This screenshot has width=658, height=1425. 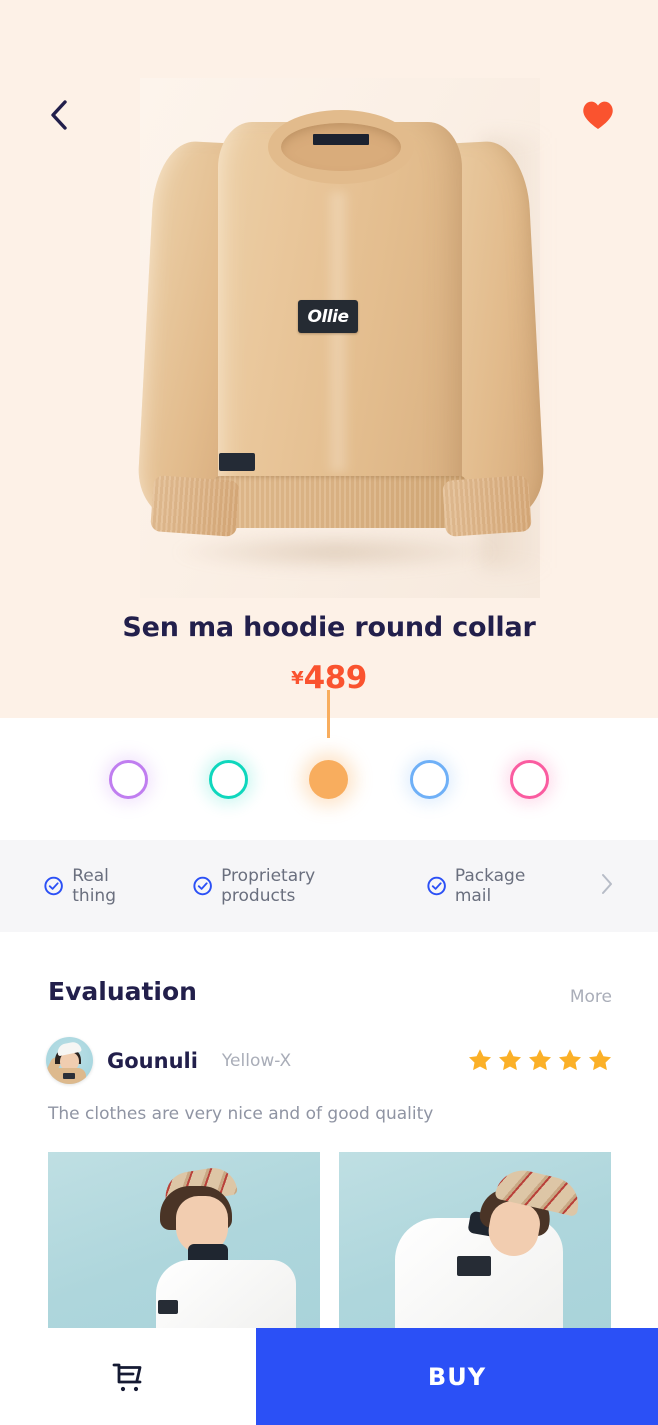 I want to click on color-swatch-teal, so click(x=229, y=779).